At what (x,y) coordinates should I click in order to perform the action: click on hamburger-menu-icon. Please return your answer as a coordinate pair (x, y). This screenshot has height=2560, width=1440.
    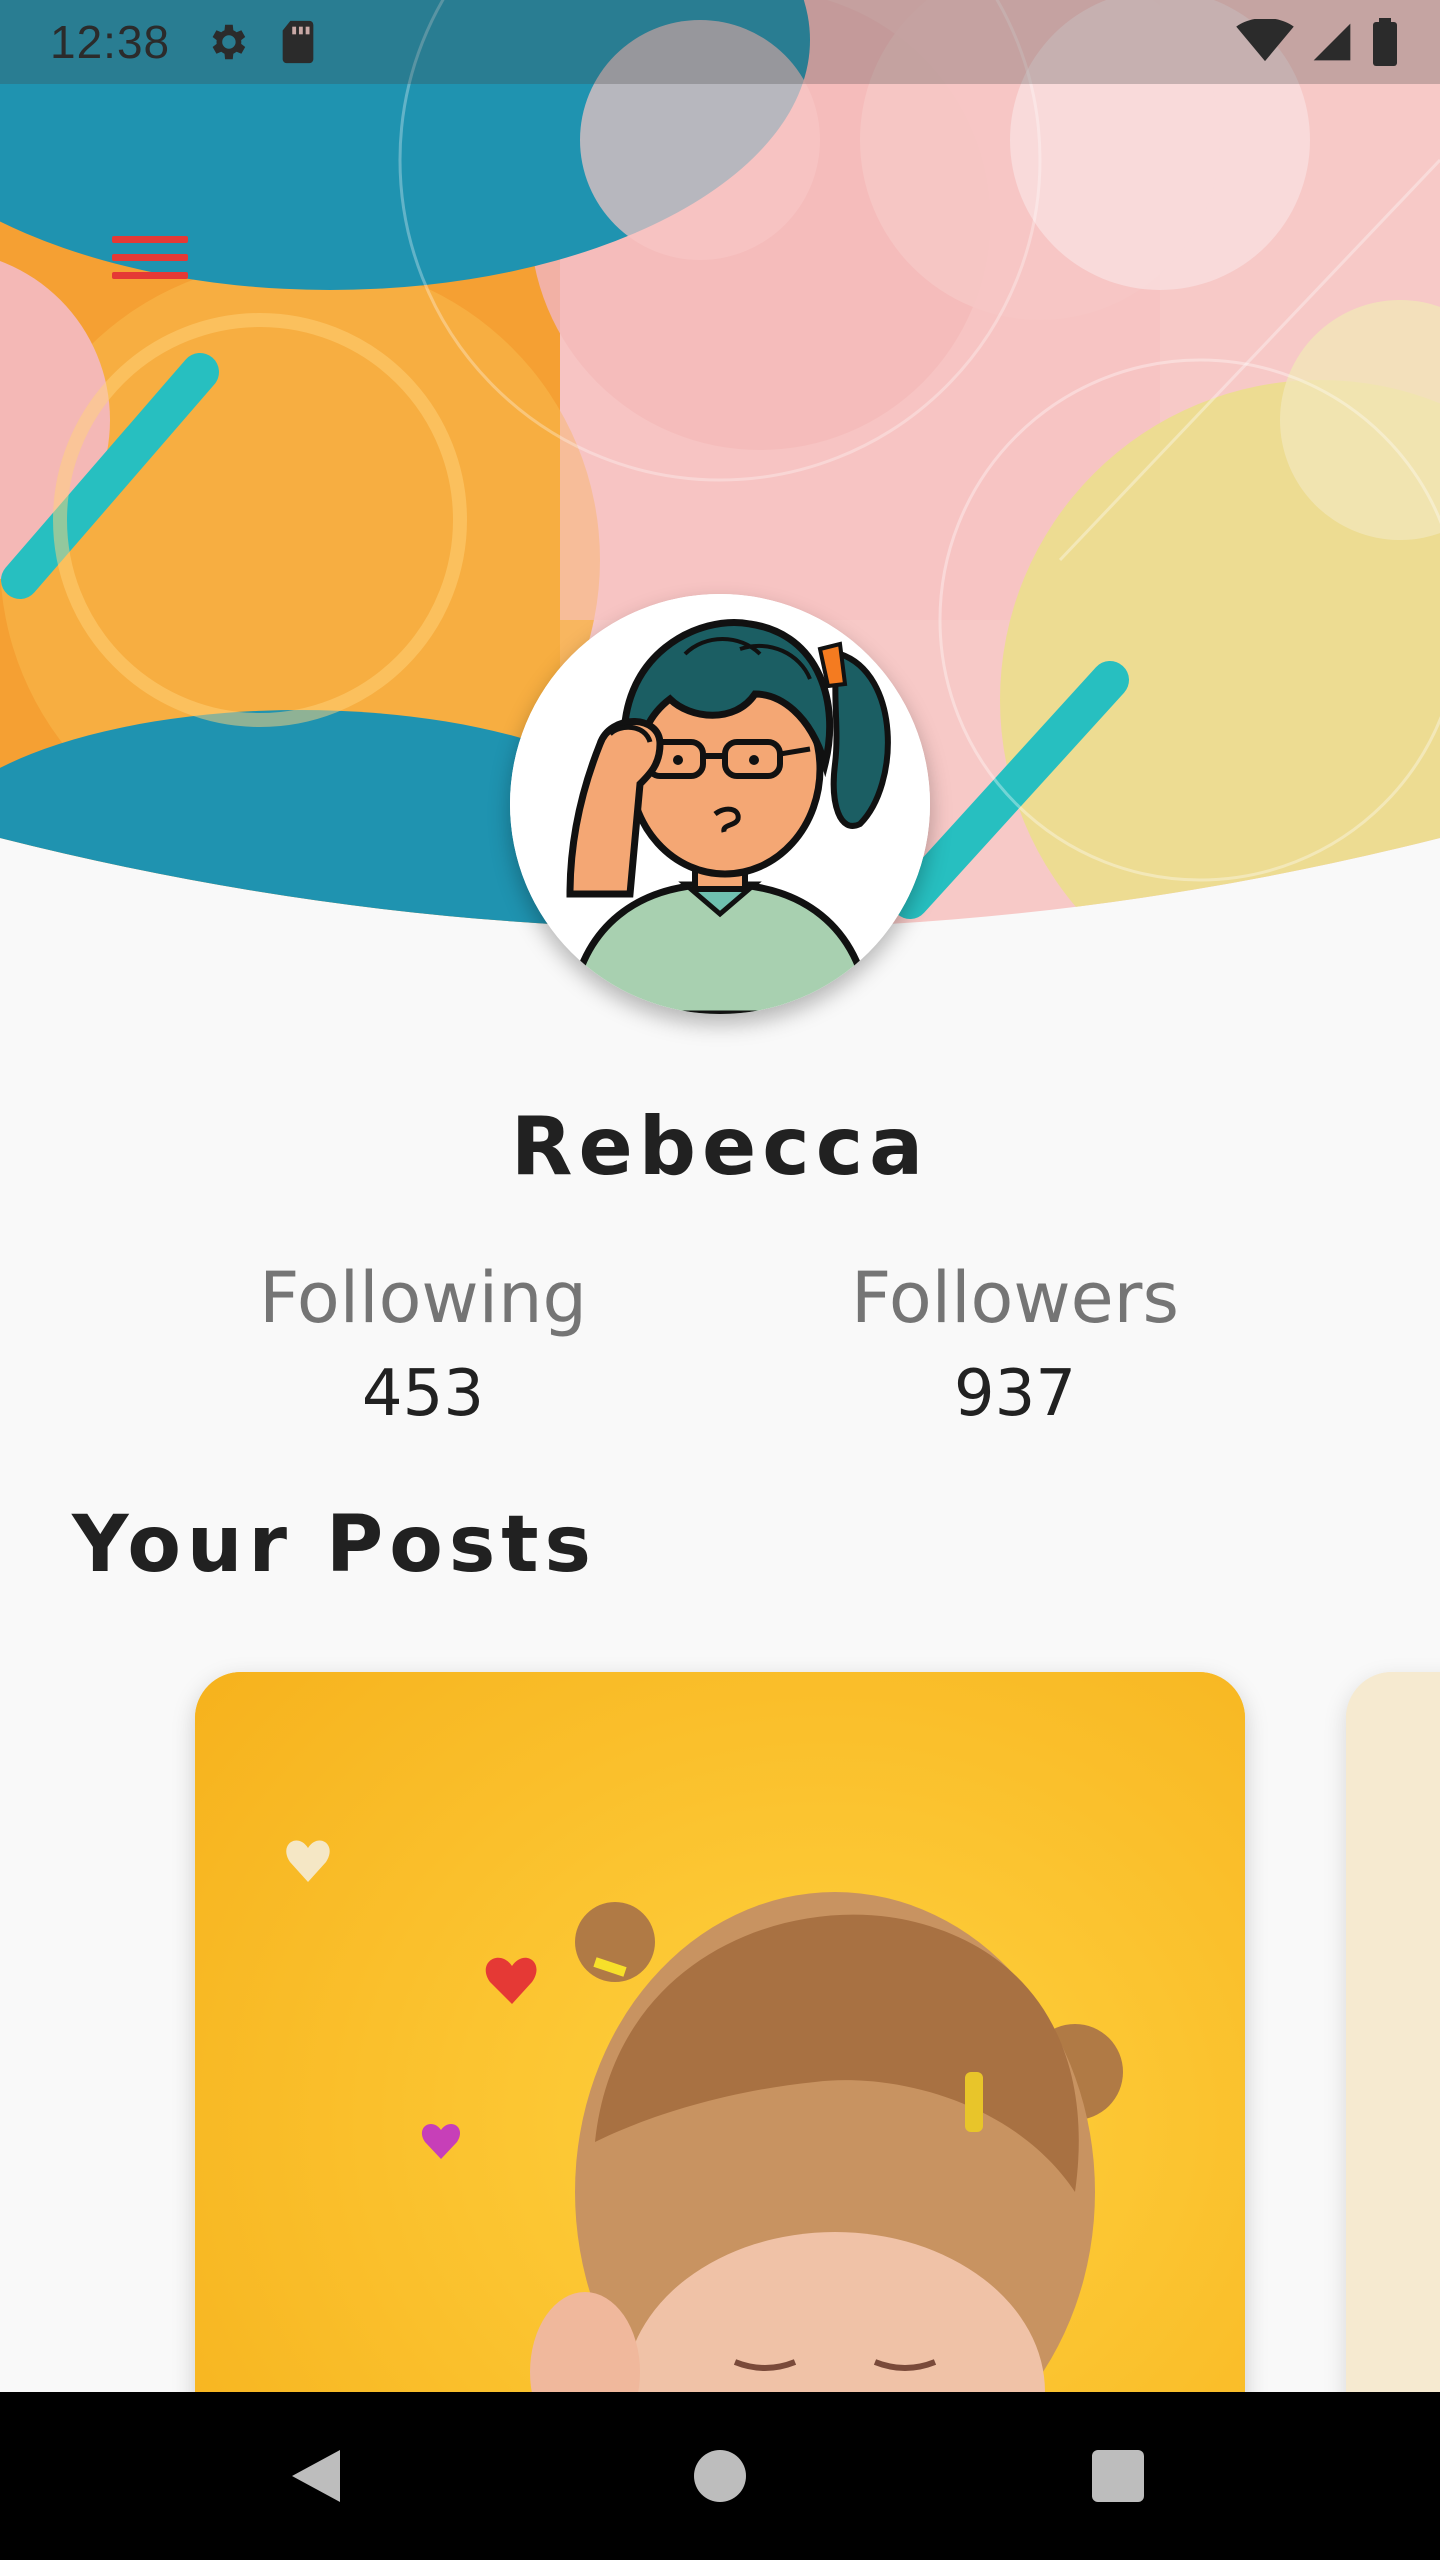
    Looking at the image, I should click on (150, 258).